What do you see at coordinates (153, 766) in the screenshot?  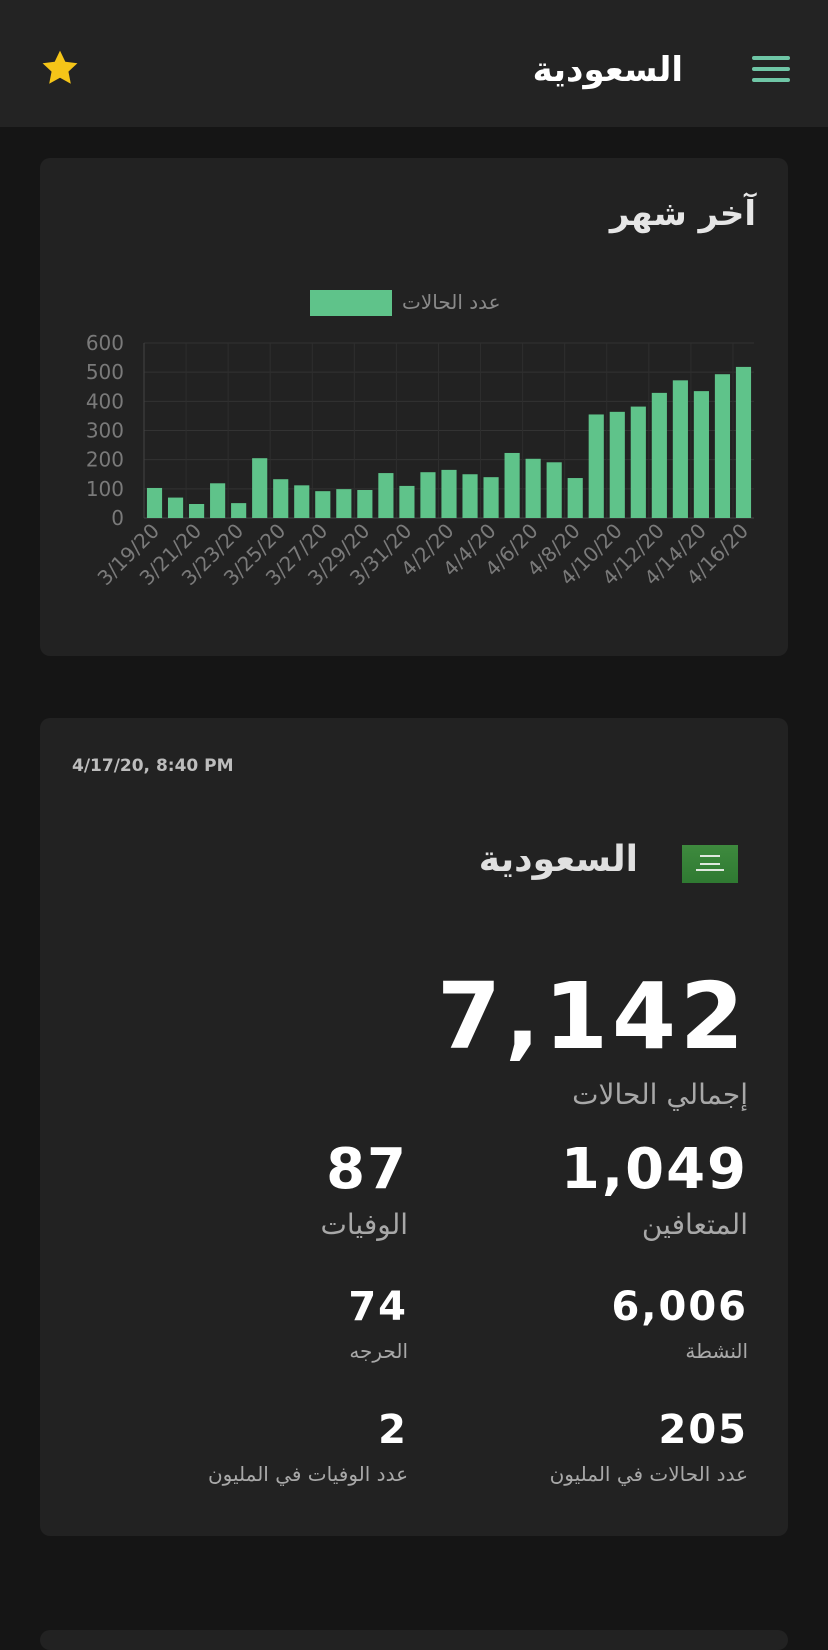 I see `last-updated-timestamp: 4/17/20, 8:40 PM` at bounding box center [153, 766].